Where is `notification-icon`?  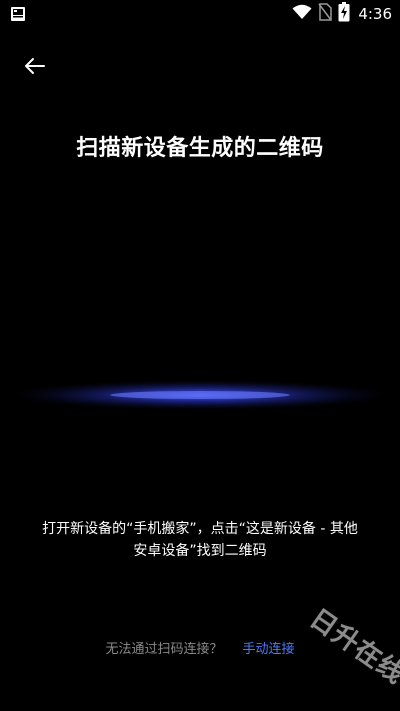
notification-icon is located at coordinates (18, 14).